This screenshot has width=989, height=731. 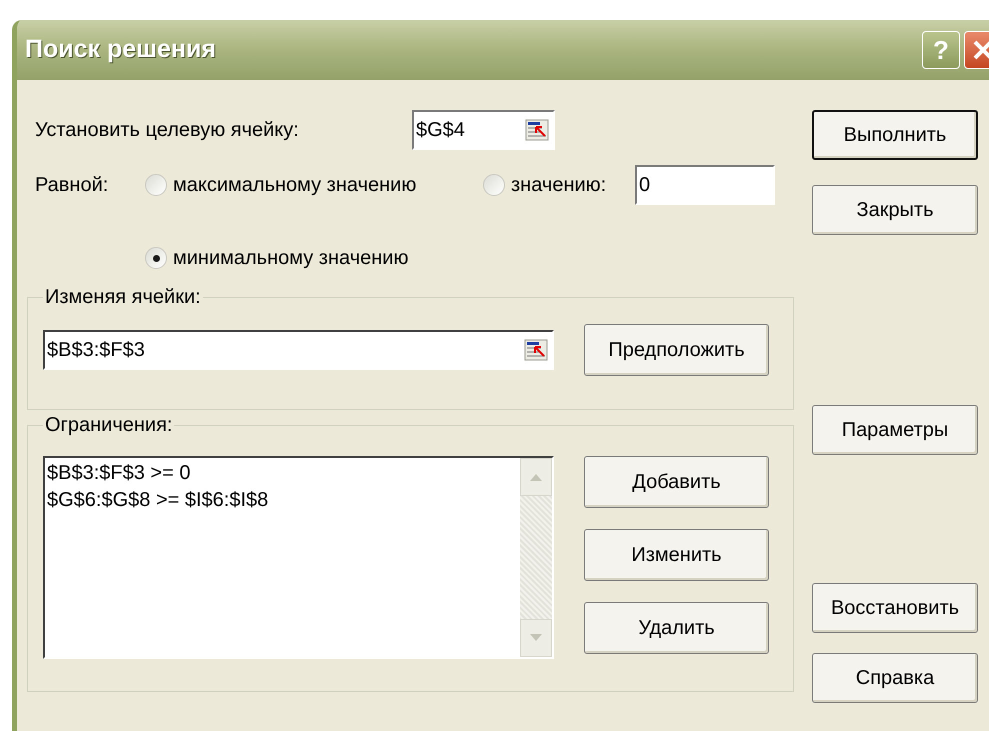 I want to click on scrollbar, so click(x=536, y=557).